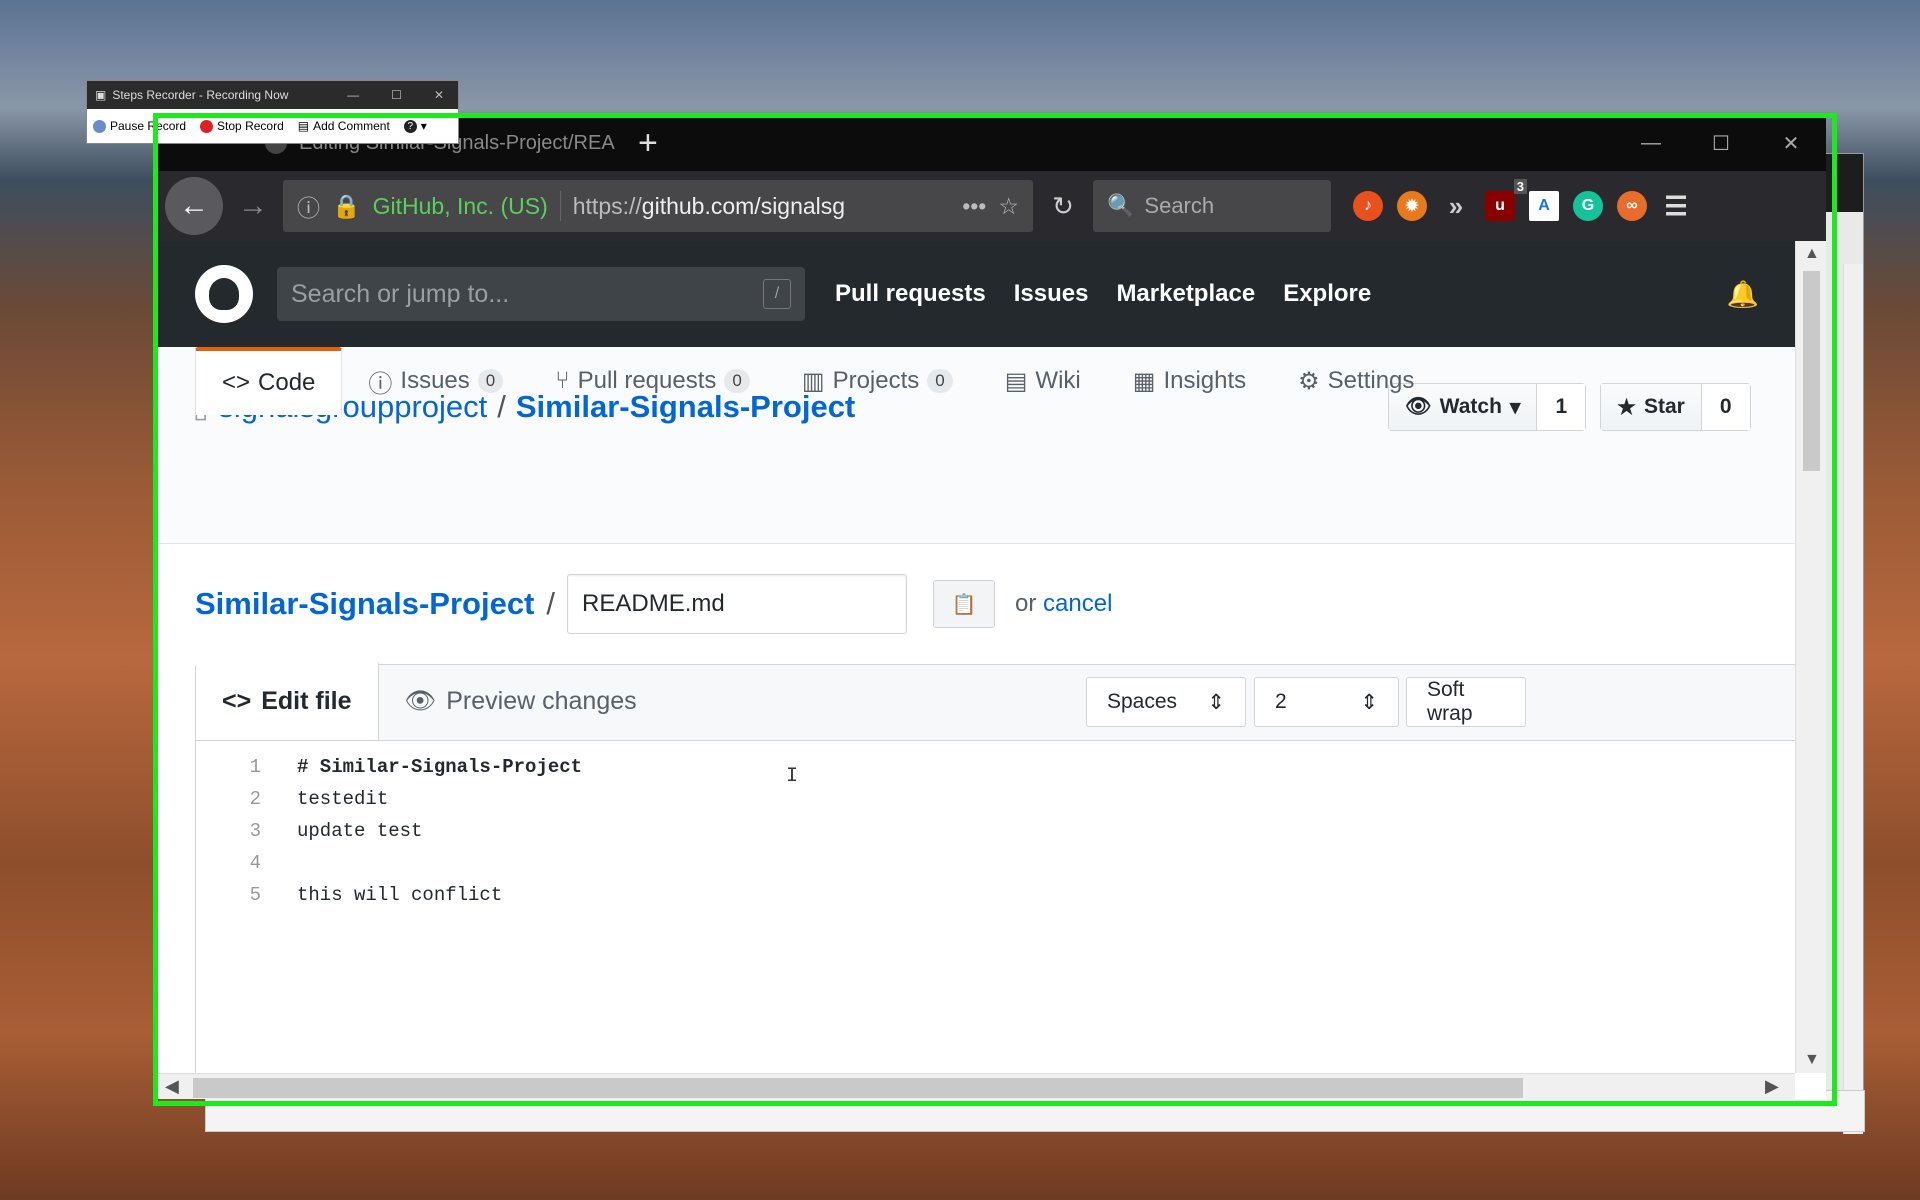  What do you see at coordinates (792, 776) in the screenshot?
I see `text-cursor-icon: I` at bounding box center [792, 776].